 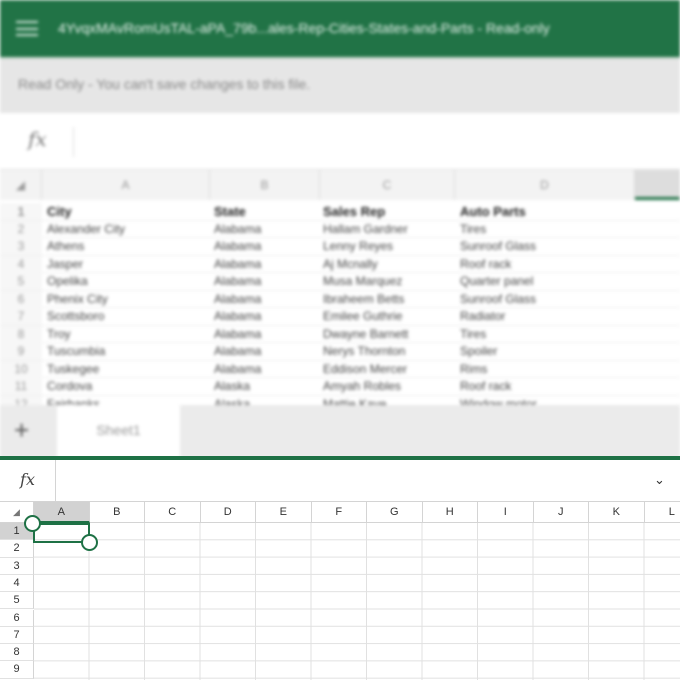 What do you see at coordinates (657, 185) in the screenshot?
I see `column-header-e` at bounding box center [657, 185].